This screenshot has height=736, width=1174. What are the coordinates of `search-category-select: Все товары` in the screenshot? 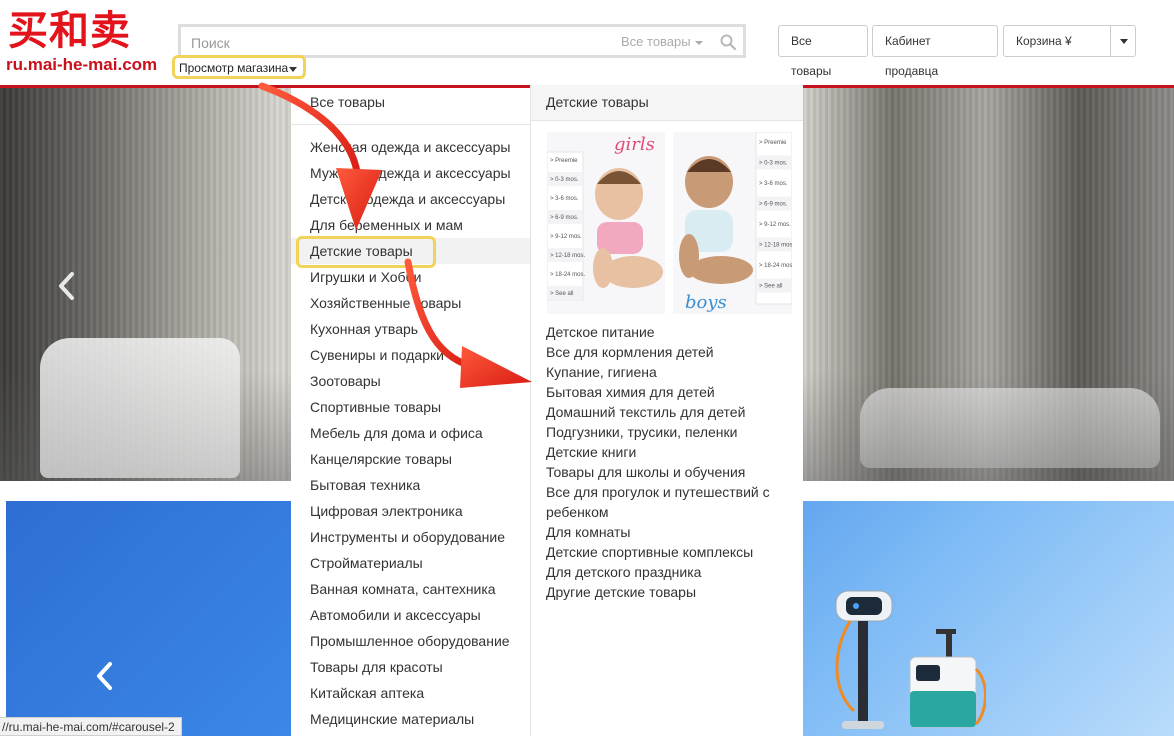 It's located at (662, 41).